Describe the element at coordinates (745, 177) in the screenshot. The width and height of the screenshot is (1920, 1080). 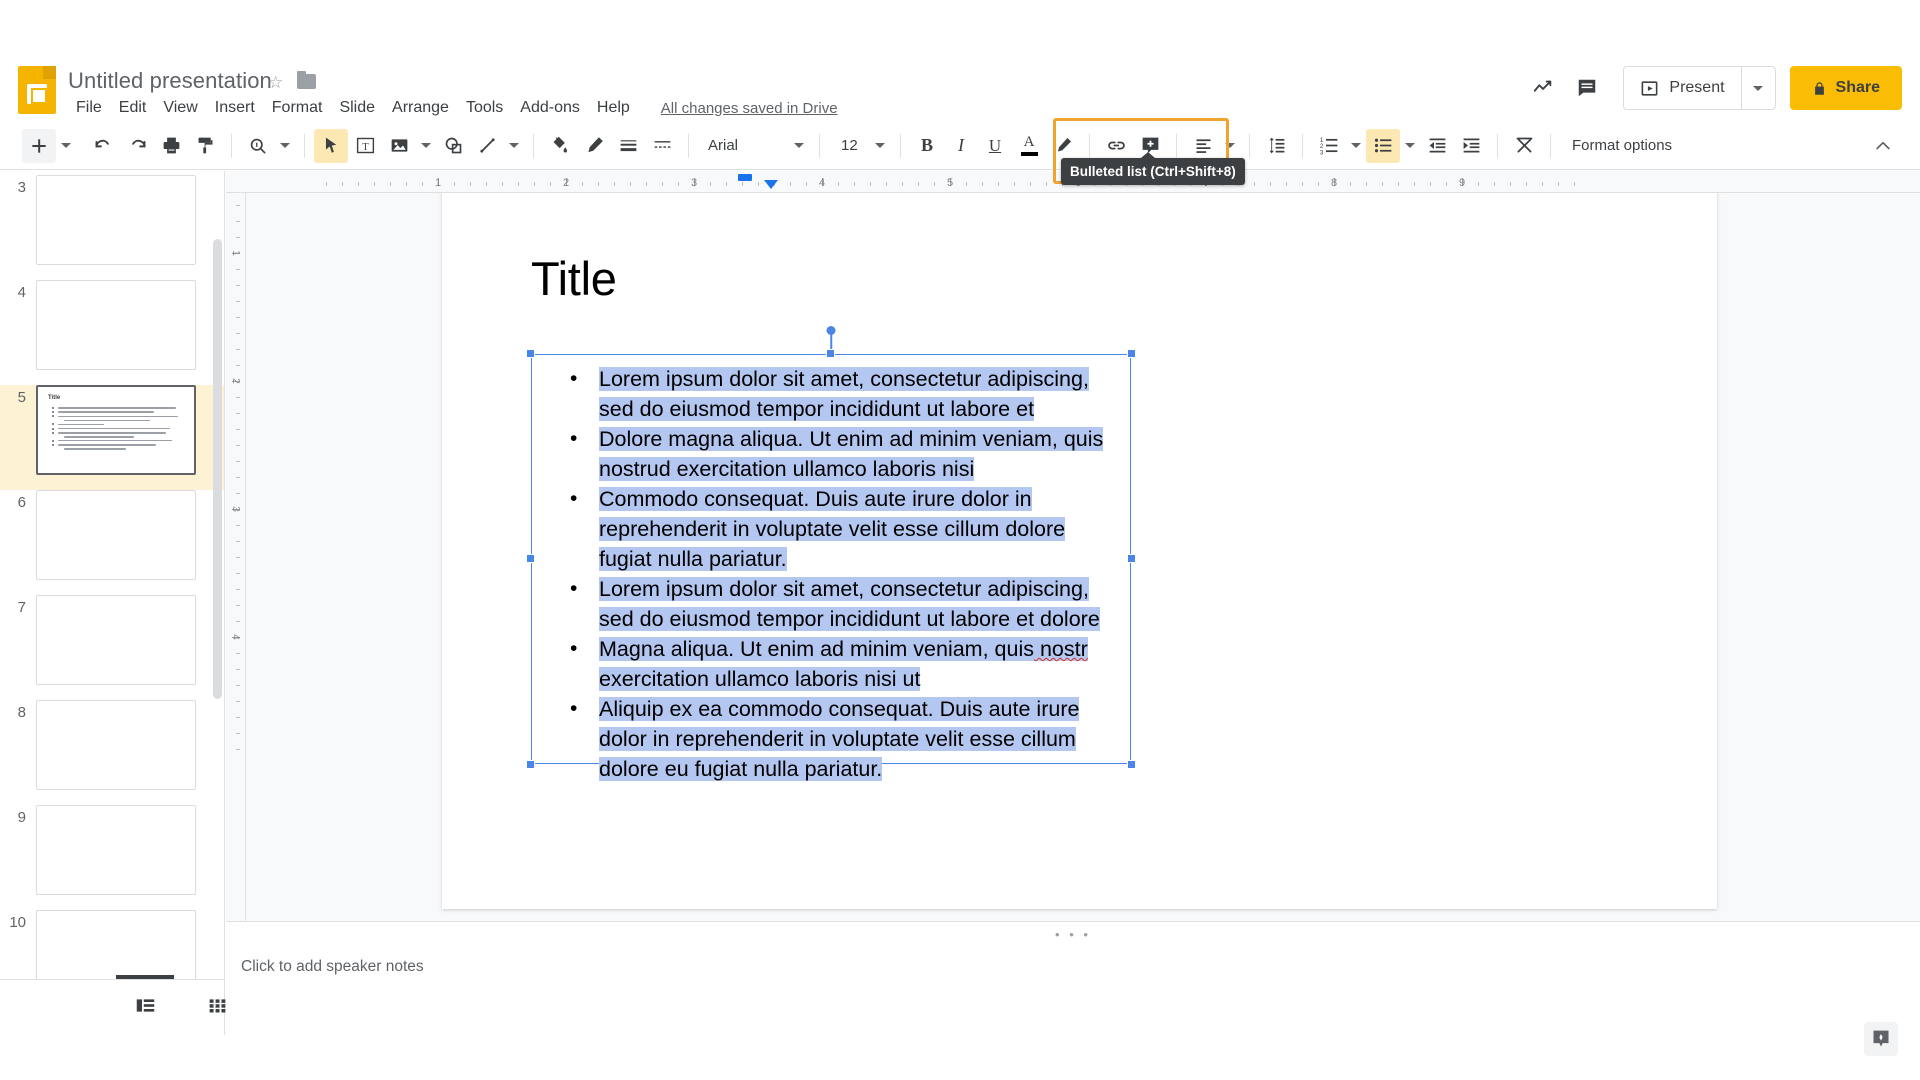
I see `first-line-indent-marker` at that location.